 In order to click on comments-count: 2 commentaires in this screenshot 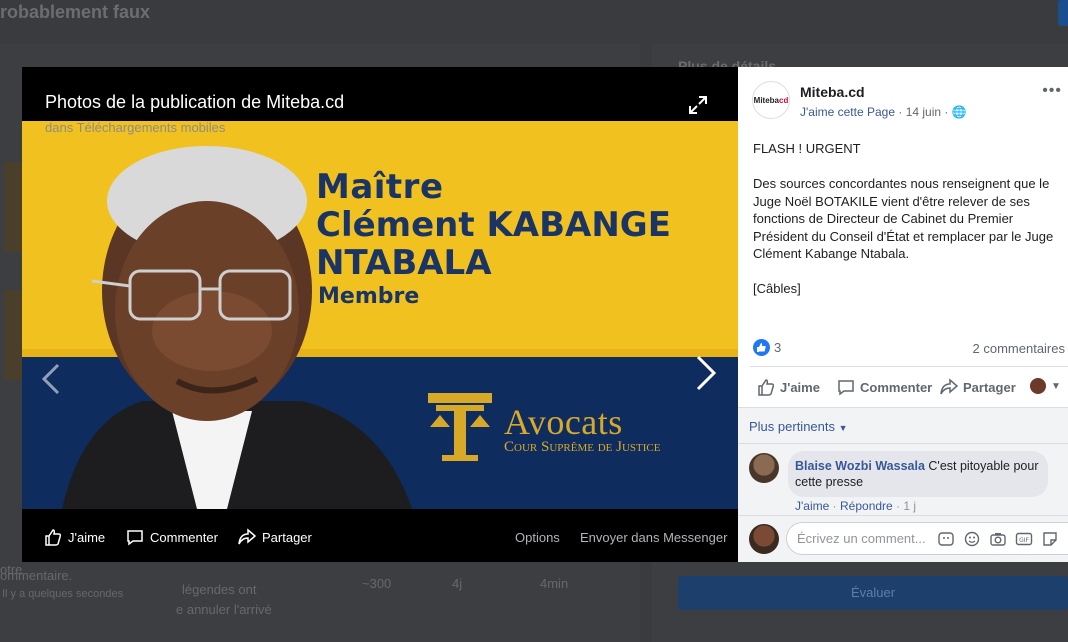, I will do `click(1019, 348)`.